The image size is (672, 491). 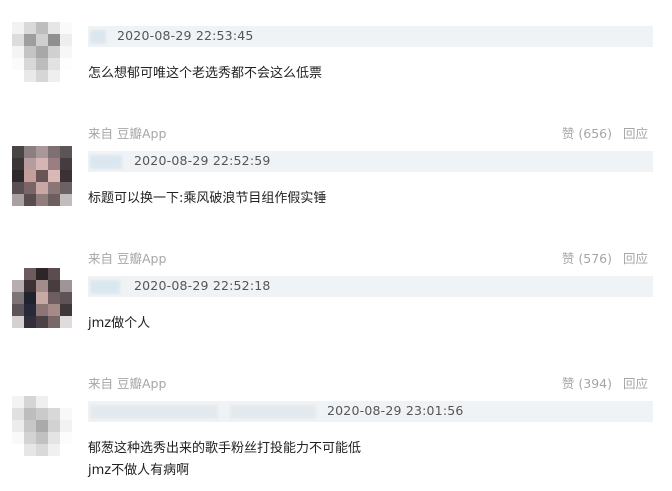 What do you see at coordinates (368, 382) in the screenshot?
I see `comment-meta: 来自 豆瓣App 赞 (394) 回应` at bounding box center [368, 382].